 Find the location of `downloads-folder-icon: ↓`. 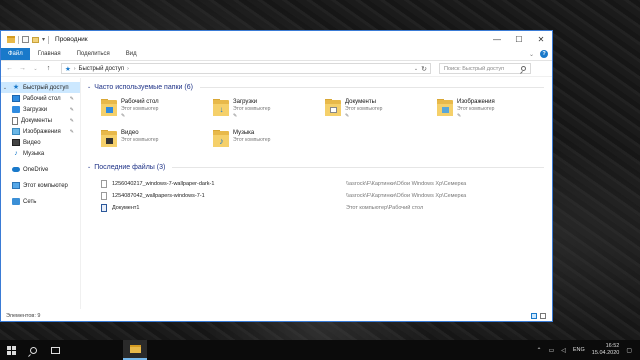

downloads-folder-icon: ↓ is located at coordinates (221, 108).